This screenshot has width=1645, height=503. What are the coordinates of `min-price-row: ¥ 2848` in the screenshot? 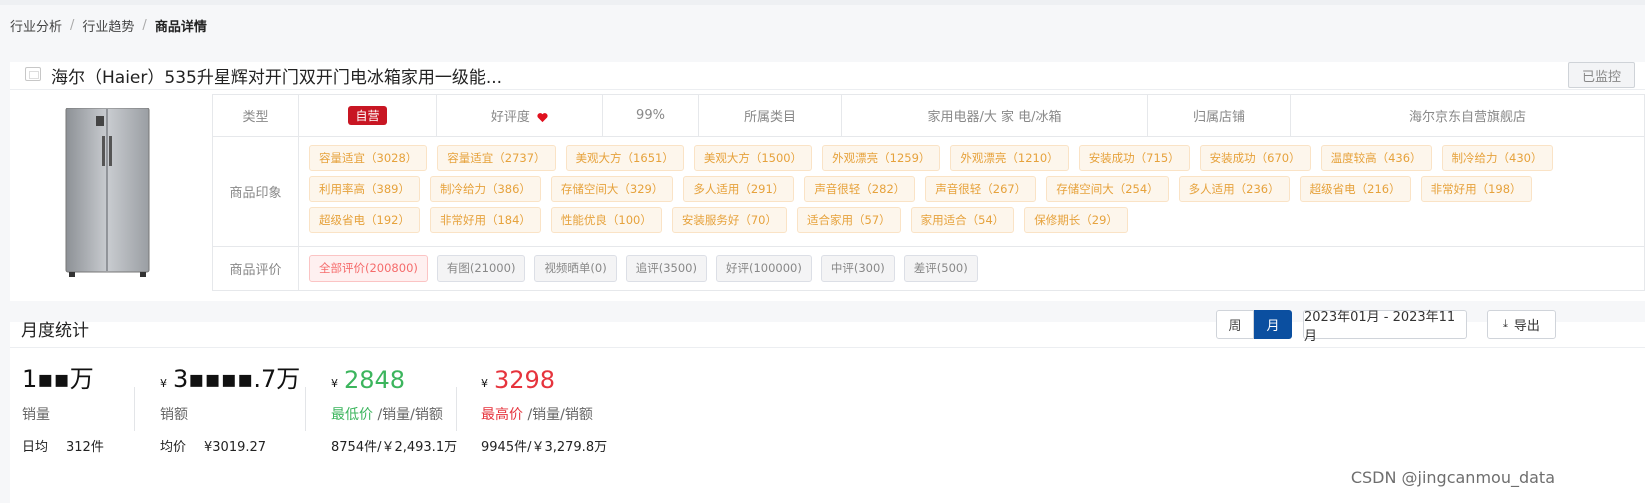 It's located at (394, 378).